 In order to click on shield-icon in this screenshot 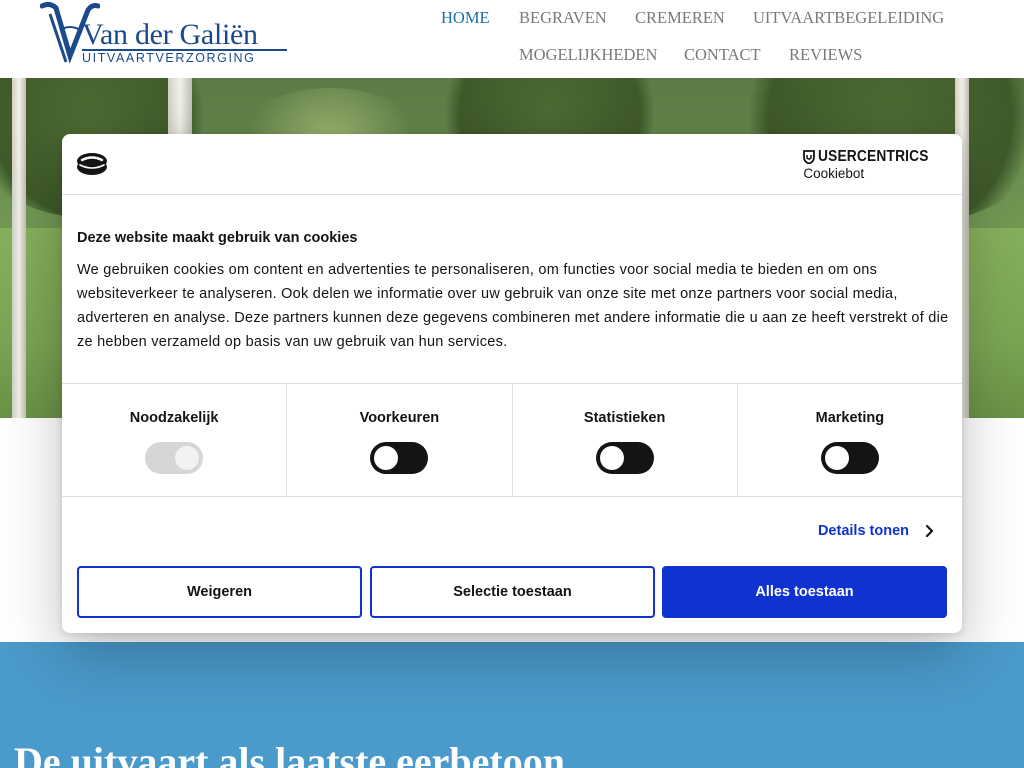, I will do `click(809, 157)`.